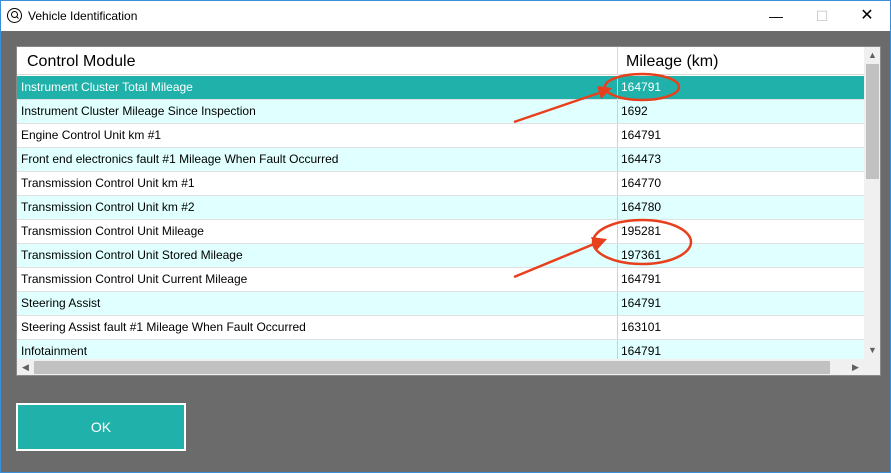 The width and height of the screenshot is (891, 473). What do you see at coordinates (317, 183) in the screenshot?
I see `cell-control-module: Transmission Control Unit km #1` at bounding box center [317, 183].